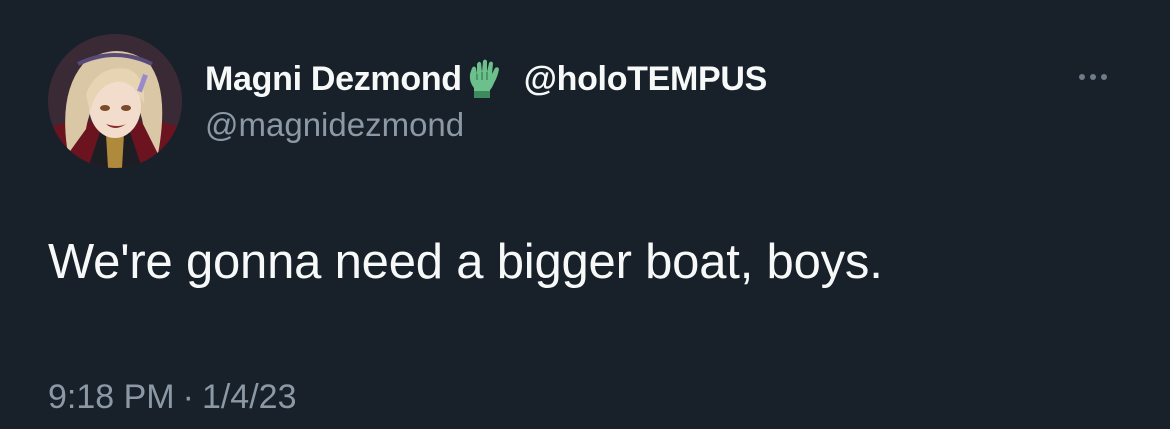  Describe the element at coordinates (334, 125) in the screenshot. I see `author-handle: @magnidezmond` at that location.